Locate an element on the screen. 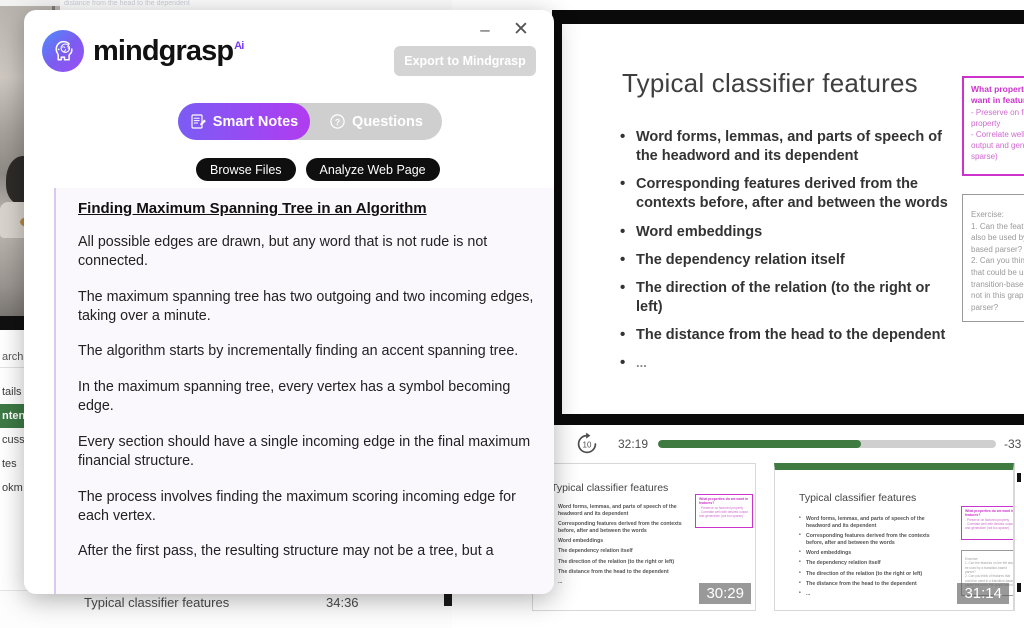  brand-wordmark: mindgraspAi is located at coordinates (168, 51).